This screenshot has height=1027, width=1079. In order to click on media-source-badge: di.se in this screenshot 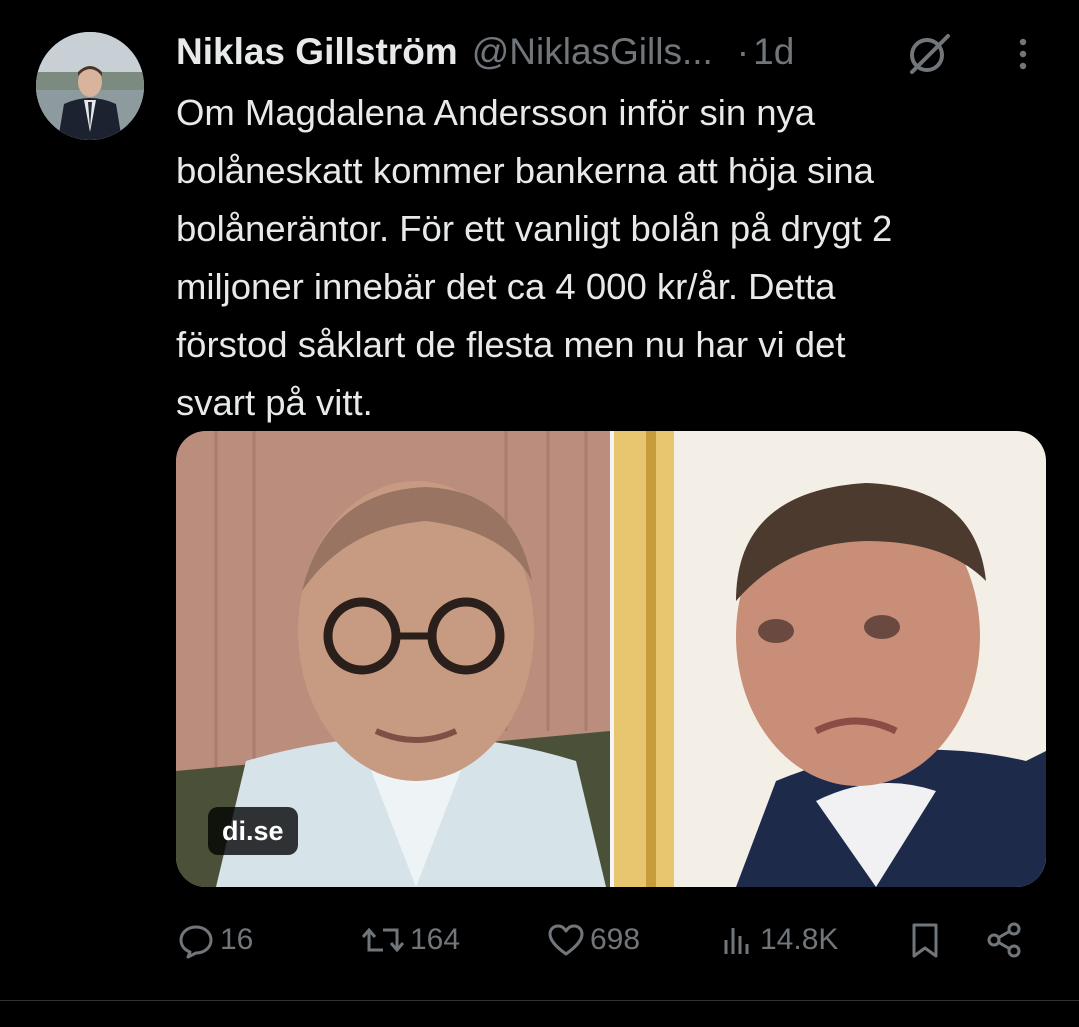, I will do `click(253, 831)`.